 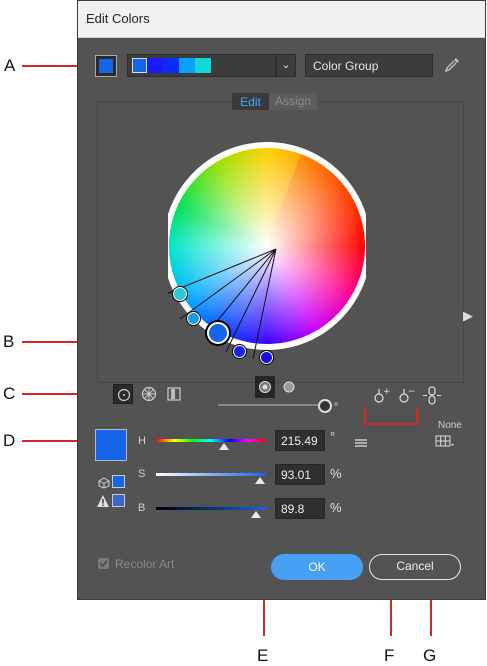 What do you see at coordinates (10, 65) in the screenshot?
I see `callout-a-label: A` at bounding box center [10, 65].